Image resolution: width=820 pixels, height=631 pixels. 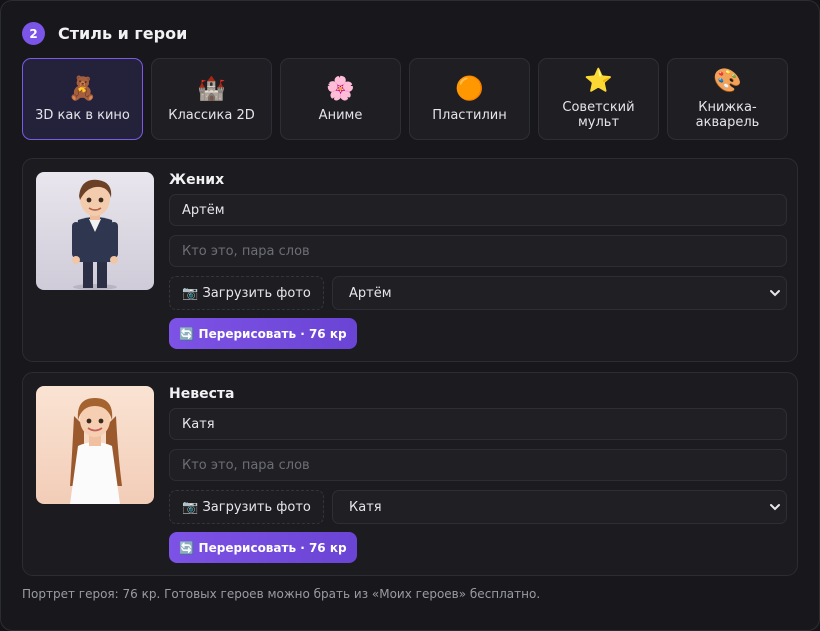 What do you see at coordinates (82, 88) in the screenshot?
I see `teddy-bear-icon: 🧸` at bounding box center [82, 88].